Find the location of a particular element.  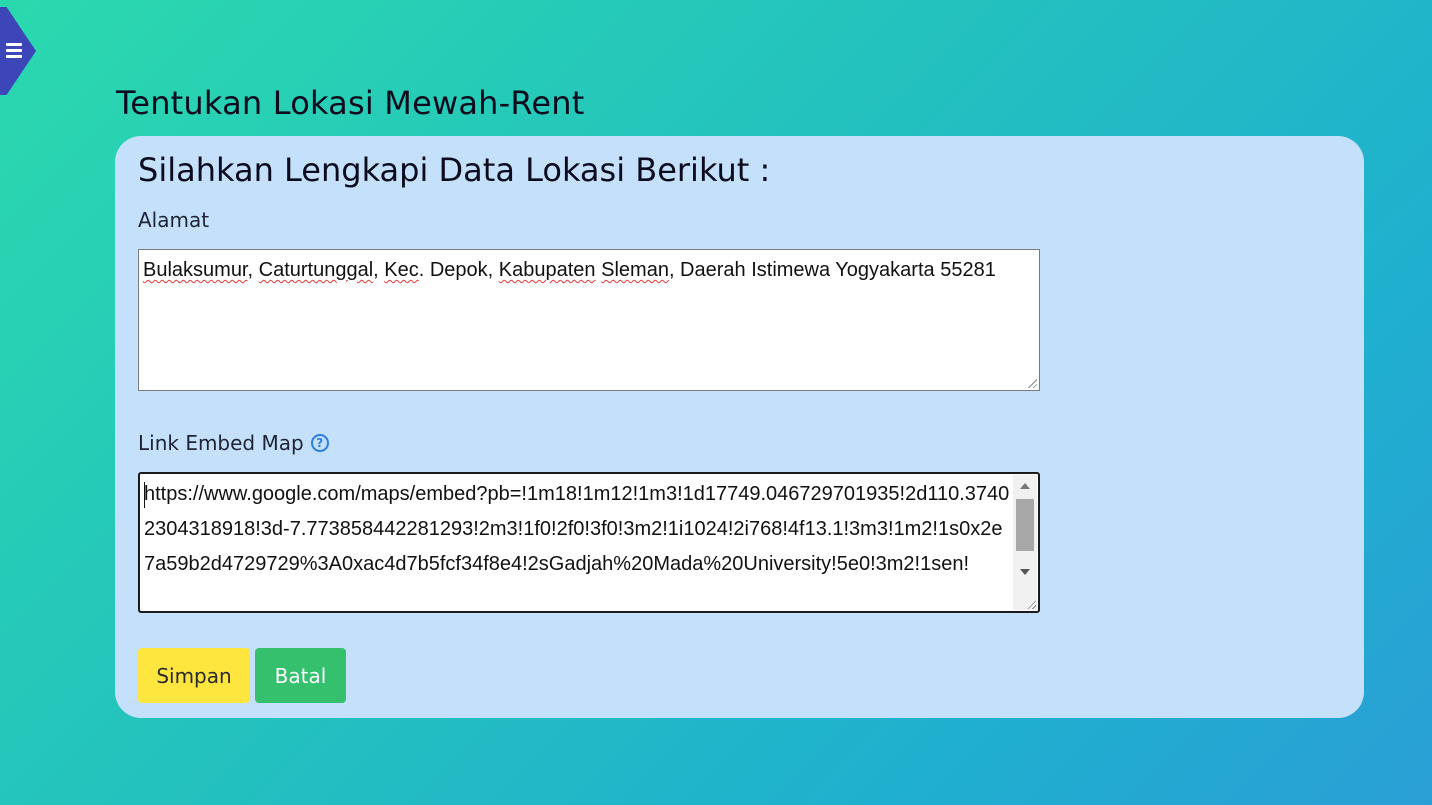

spell-word: Kabupaten is located at coordinates (547, 270).